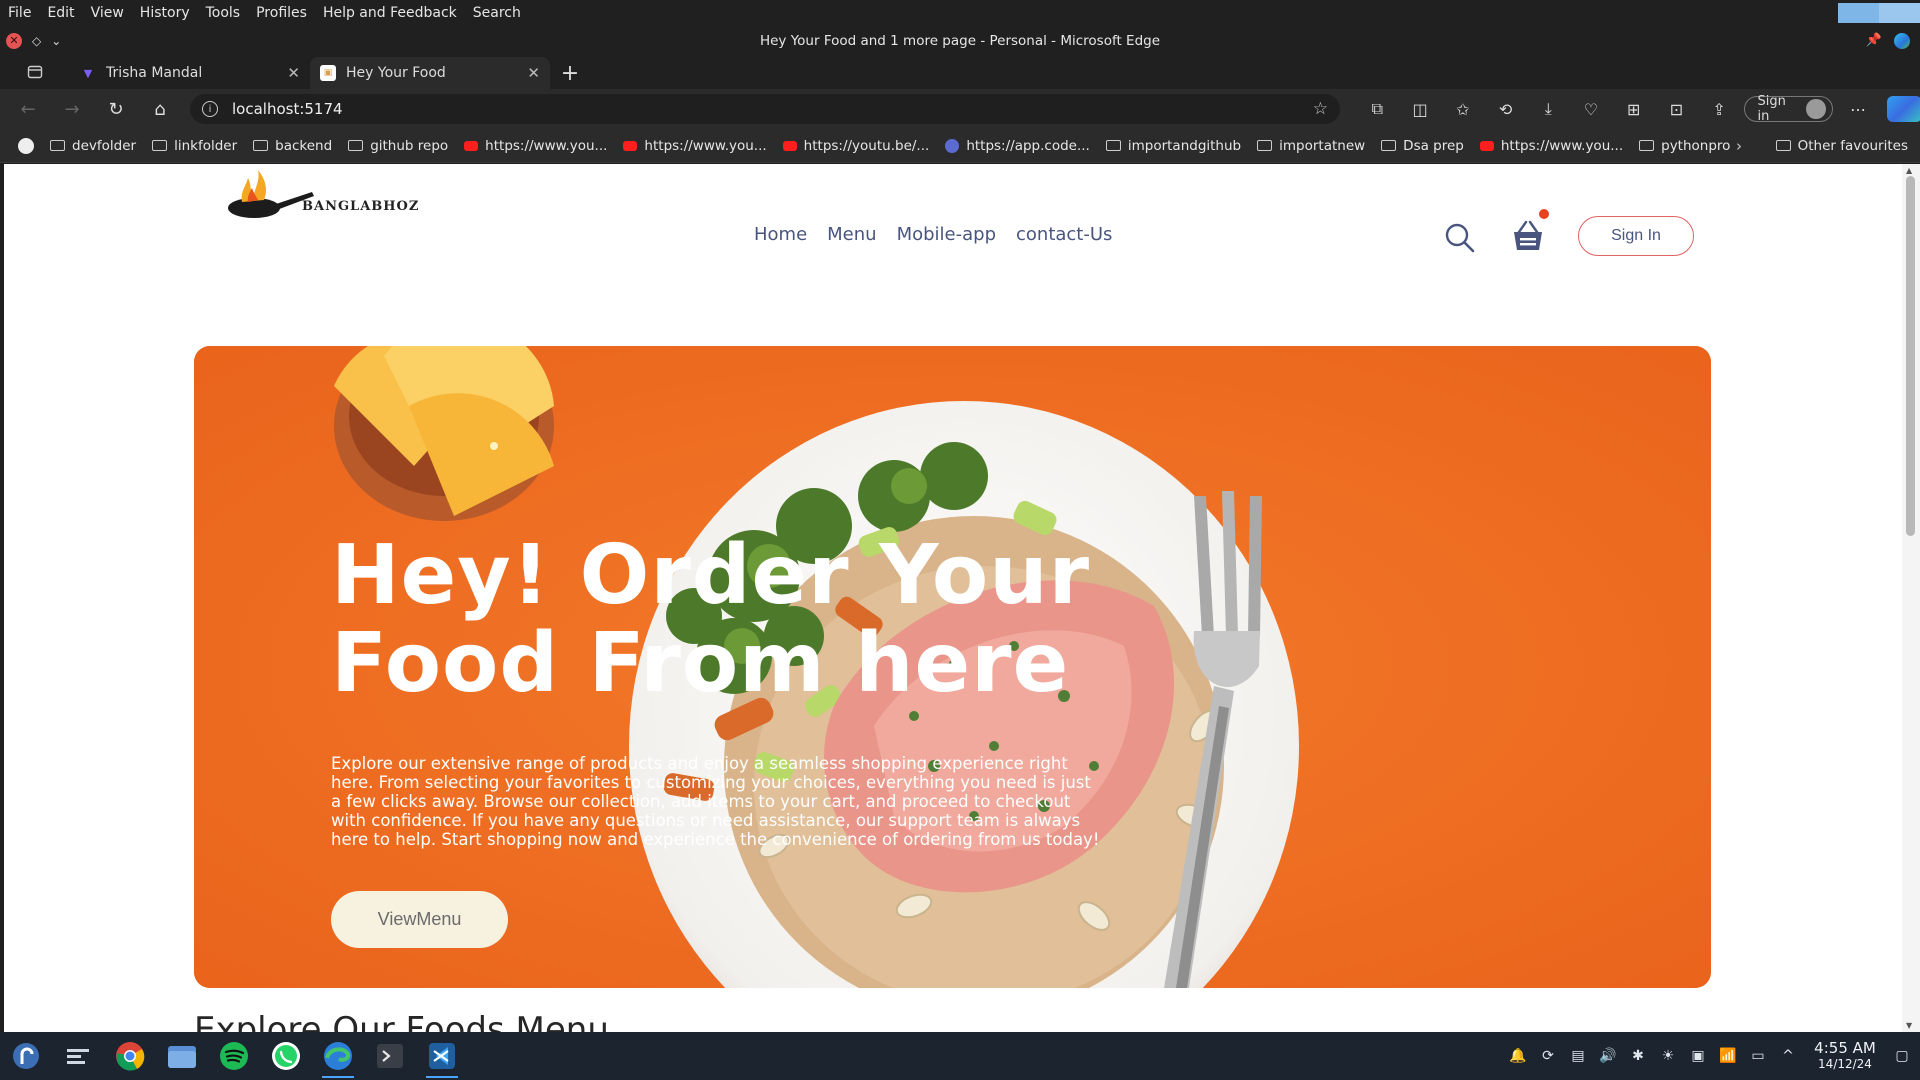  I want to click on brightness-icon: ☀, so click(1668, 1056).